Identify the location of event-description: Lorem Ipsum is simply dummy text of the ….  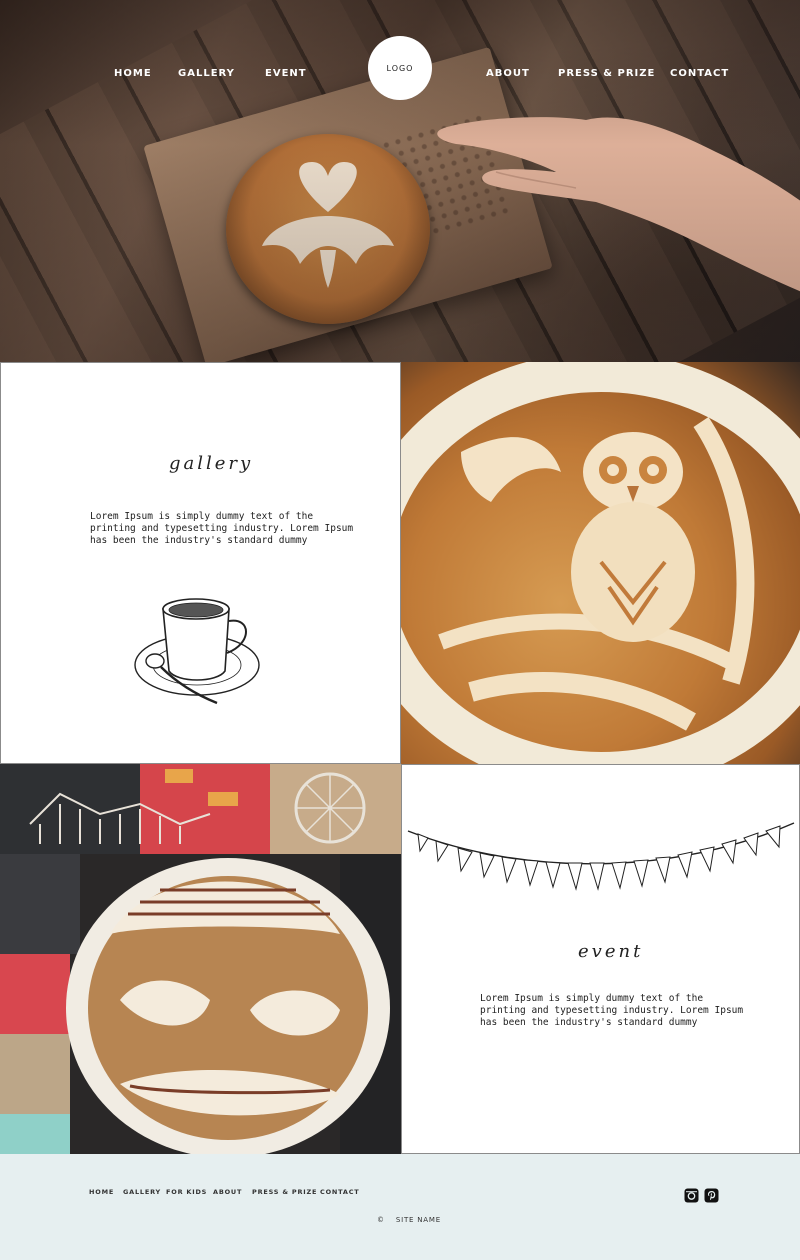
(611, 1011).